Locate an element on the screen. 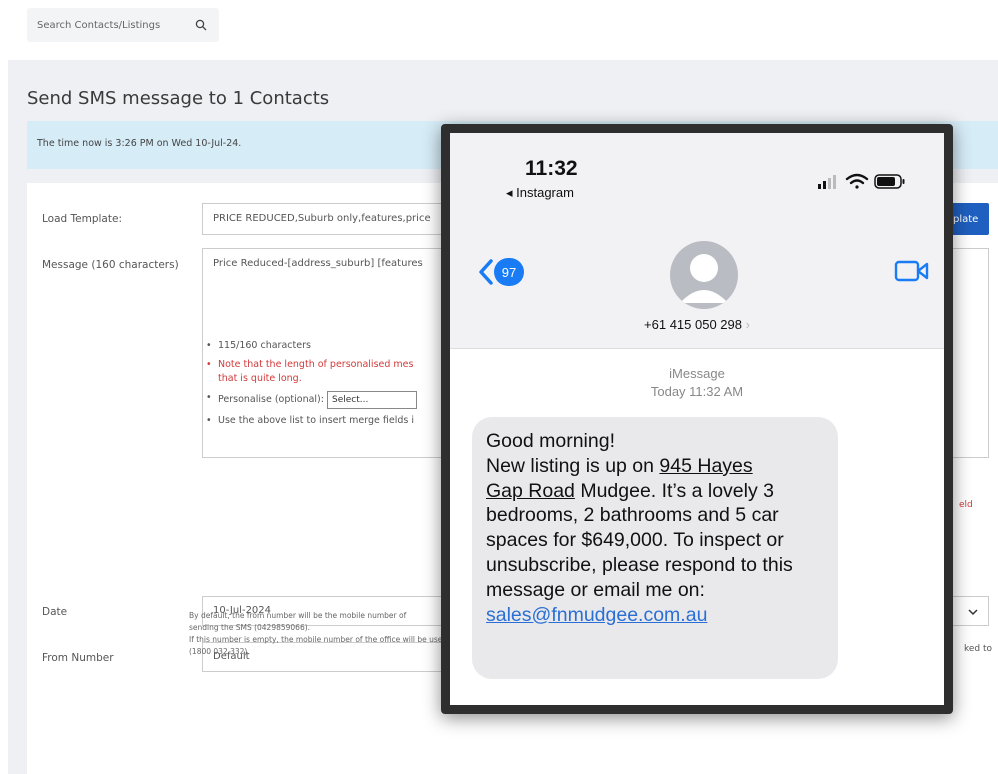 This screenshot has width=998, height=774. wifi-icon is located at coordinates (857, 181).